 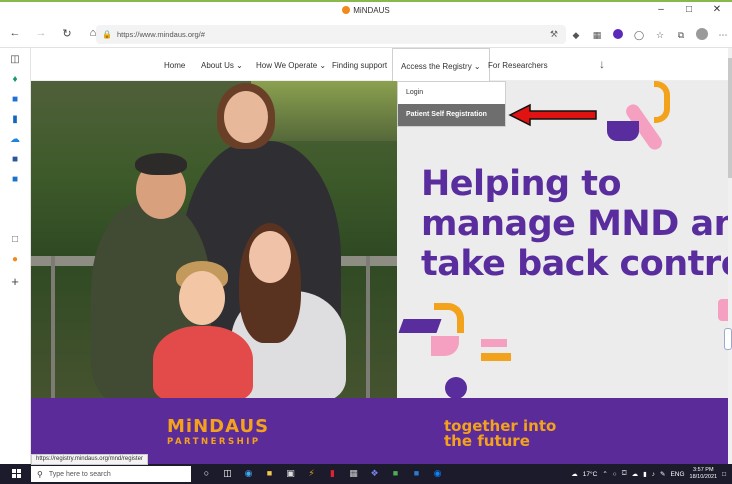 I want to click on browser-sidebar: ◫ ♦ ■ ▮ ☁ ■ ■ □ ● +, so click(x=15, y=256).